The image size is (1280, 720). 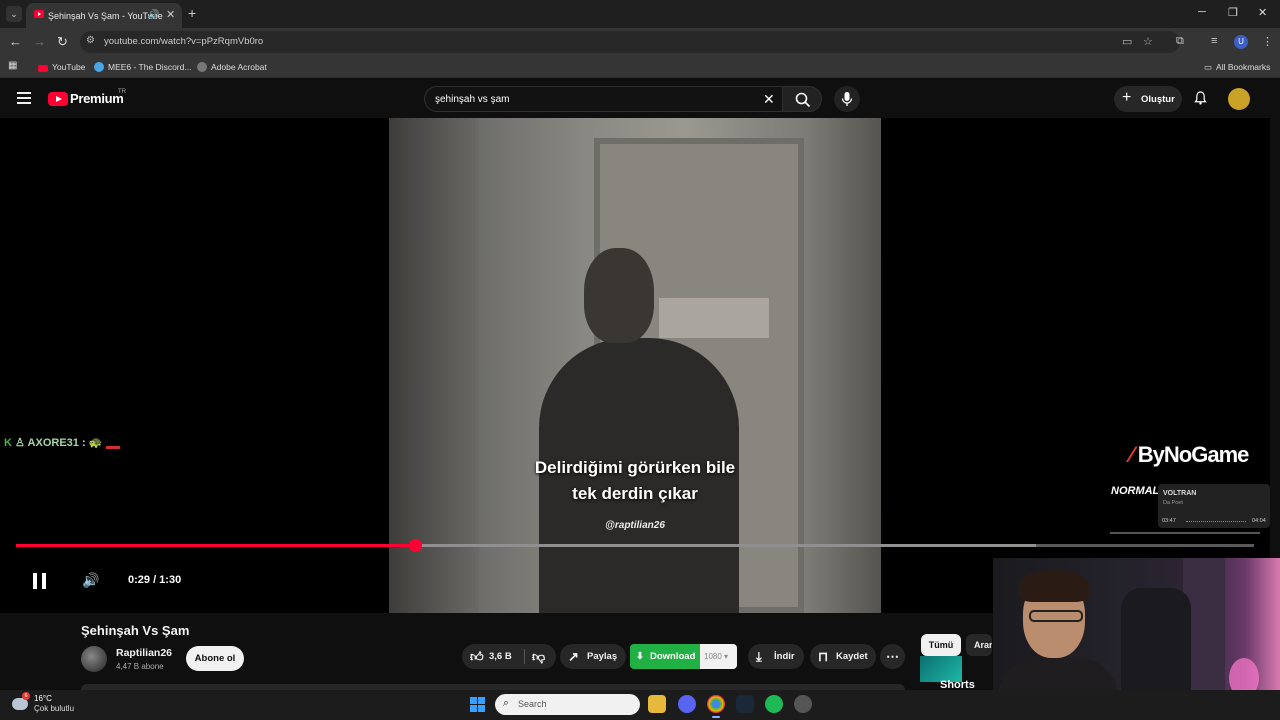 What do you see at coordinates (745, 704) in the screenshot?
I see `steam-icon` at bounding box center [745, 704].